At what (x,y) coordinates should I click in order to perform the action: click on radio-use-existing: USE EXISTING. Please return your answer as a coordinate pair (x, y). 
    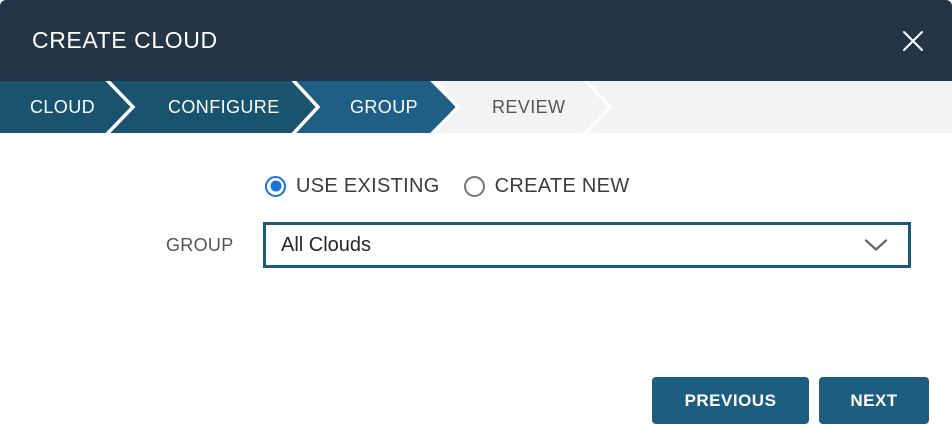
    Looking at the image, I should click on (352, 186).